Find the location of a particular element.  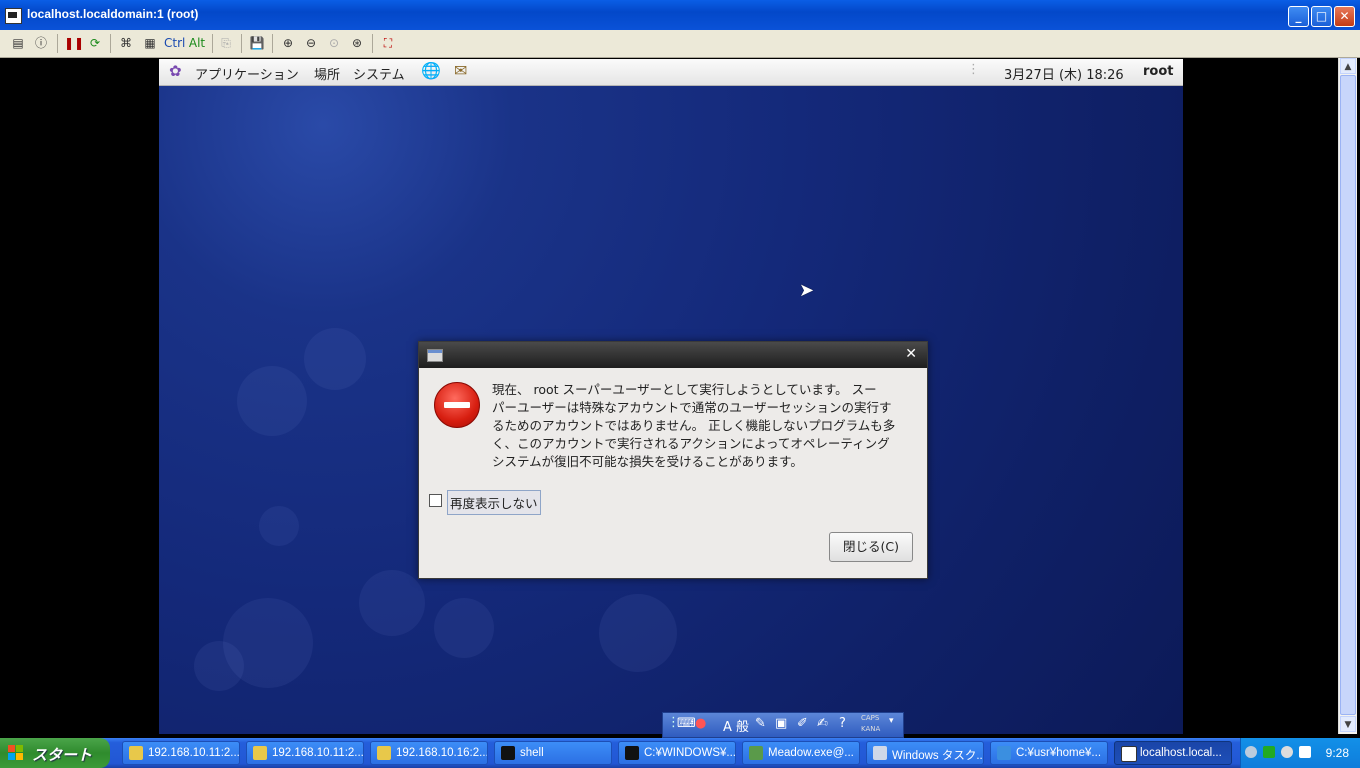

options-icon: ▤ is located at coordinates (18, 43).